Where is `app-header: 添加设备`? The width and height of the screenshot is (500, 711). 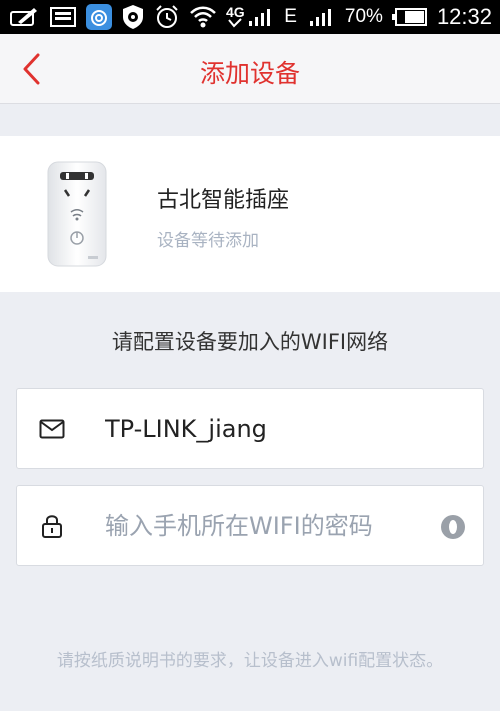
app-header: 添加设备 is located at coordinates (250, 69).